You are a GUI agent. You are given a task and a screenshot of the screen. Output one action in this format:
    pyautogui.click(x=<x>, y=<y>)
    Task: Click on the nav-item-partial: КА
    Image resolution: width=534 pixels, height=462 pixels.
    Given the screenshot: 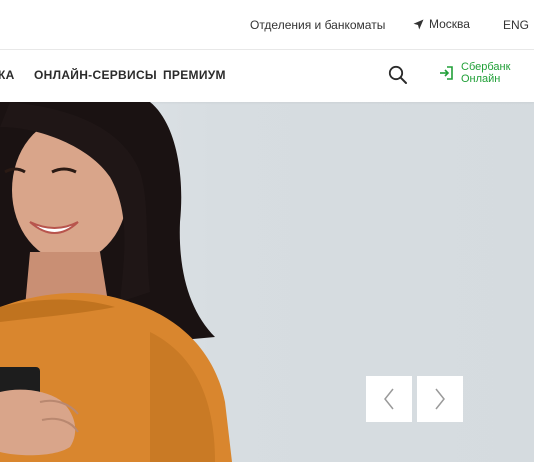 What is the action you would take?
    pyautogui.click(x=7, y=75)
    